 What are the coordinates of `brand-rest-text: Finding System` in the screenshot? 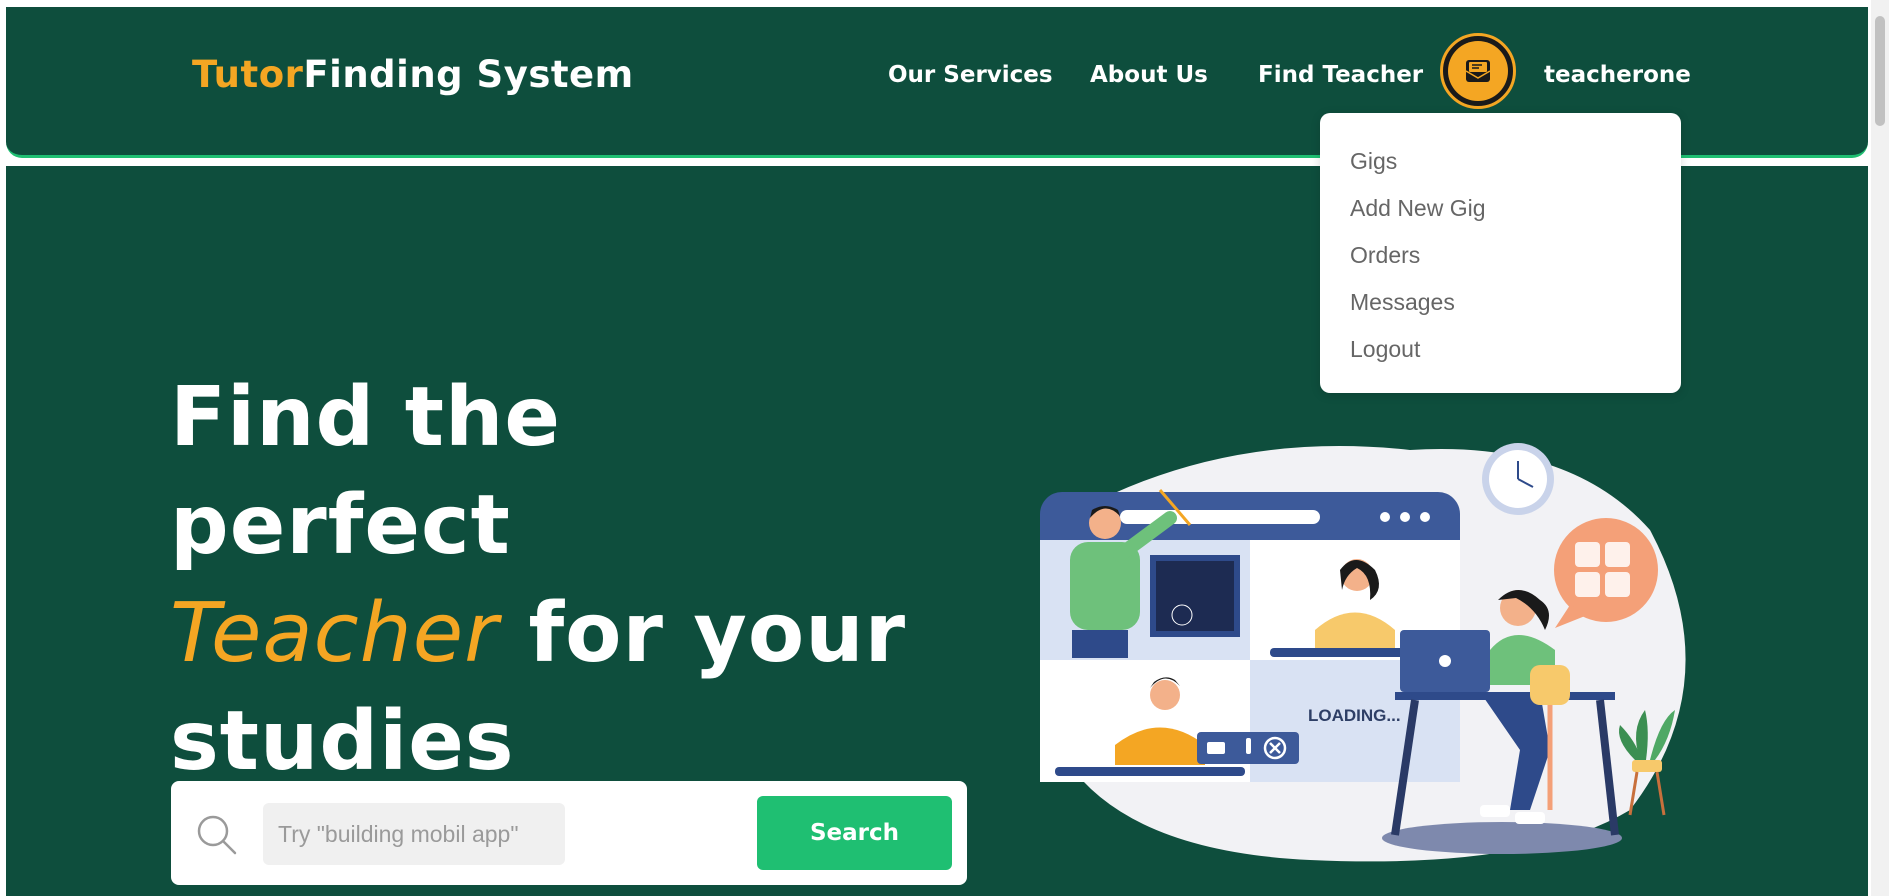 It's located at (468, 74).